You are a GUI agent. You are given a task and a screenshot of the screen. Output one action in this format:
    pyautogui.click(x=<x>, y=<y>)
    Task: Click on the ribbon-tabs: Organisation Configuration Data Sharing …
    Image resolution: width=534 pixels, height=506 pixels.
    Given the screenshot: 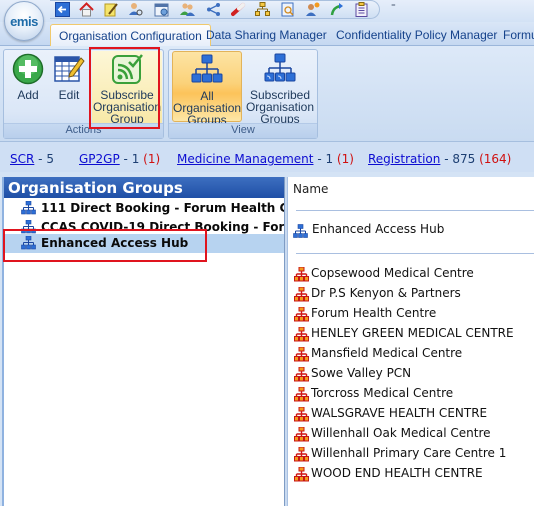 What is the action you would take?
    pyautogui.click(x=267, y=34)
    